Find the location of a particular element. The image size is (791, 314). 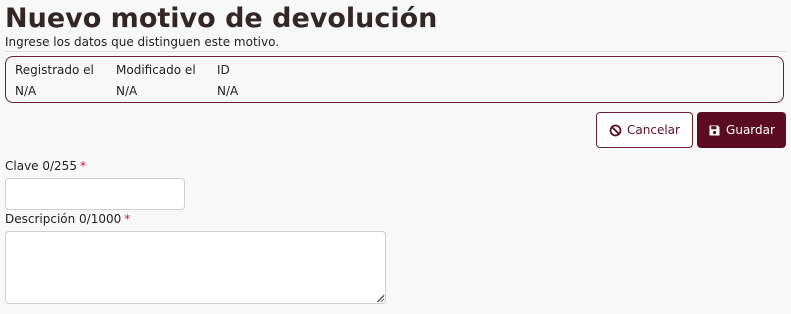

created-at-label: Registrado el is located at coordinates (54, 70).